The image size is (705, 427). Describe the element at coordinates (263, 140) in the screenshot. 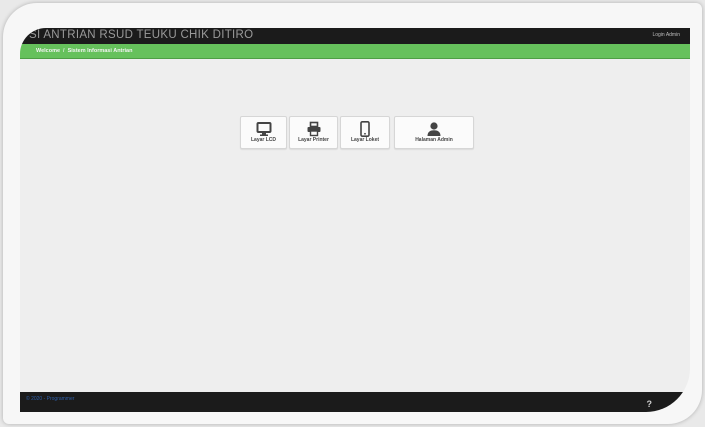

I see `layar-lcd-label: Layar LCD` at that location.